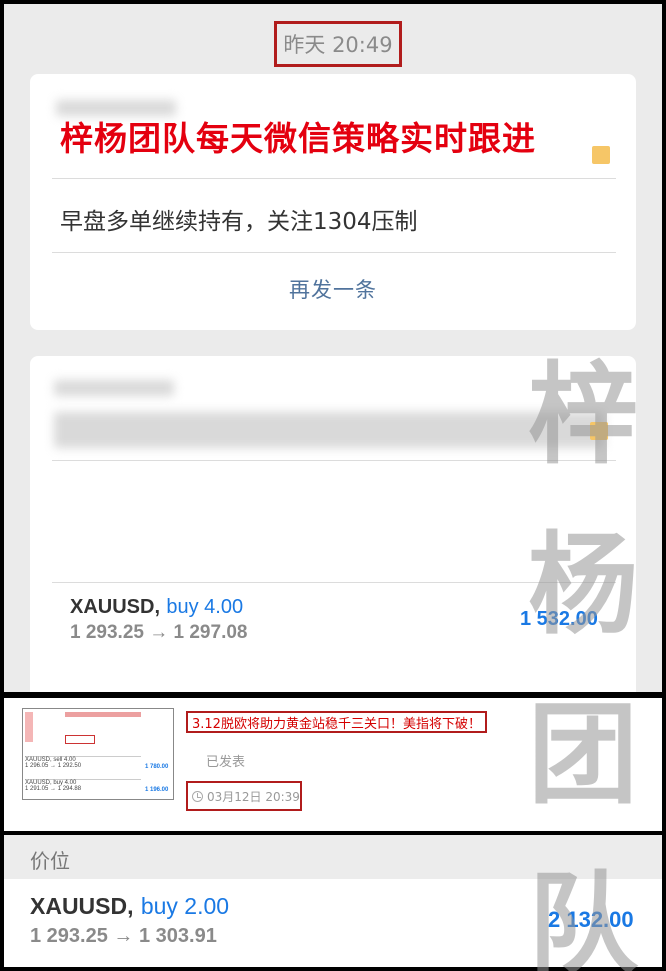 The height and width of the screenshot is (971, 666). Describe the element at coordinates (157, 767) in the screenshot. I see `thumbnail-profit: 1 780.00` at that location.